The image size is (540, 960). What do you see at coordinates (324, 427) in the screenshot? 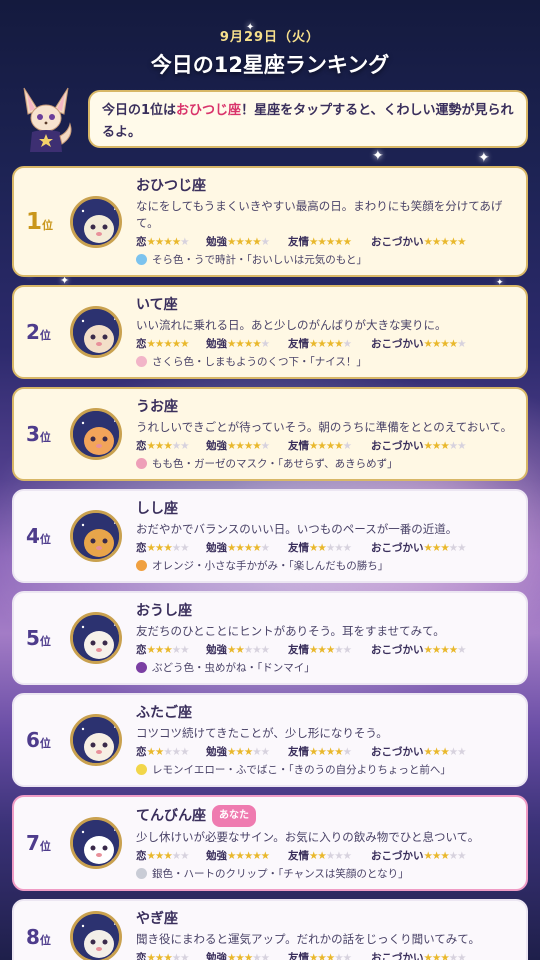
I see `fortune-description: うれしいできごとが待っていそう。朝のうちに準備をととのえておいて。` at bounding box center [324, 427].